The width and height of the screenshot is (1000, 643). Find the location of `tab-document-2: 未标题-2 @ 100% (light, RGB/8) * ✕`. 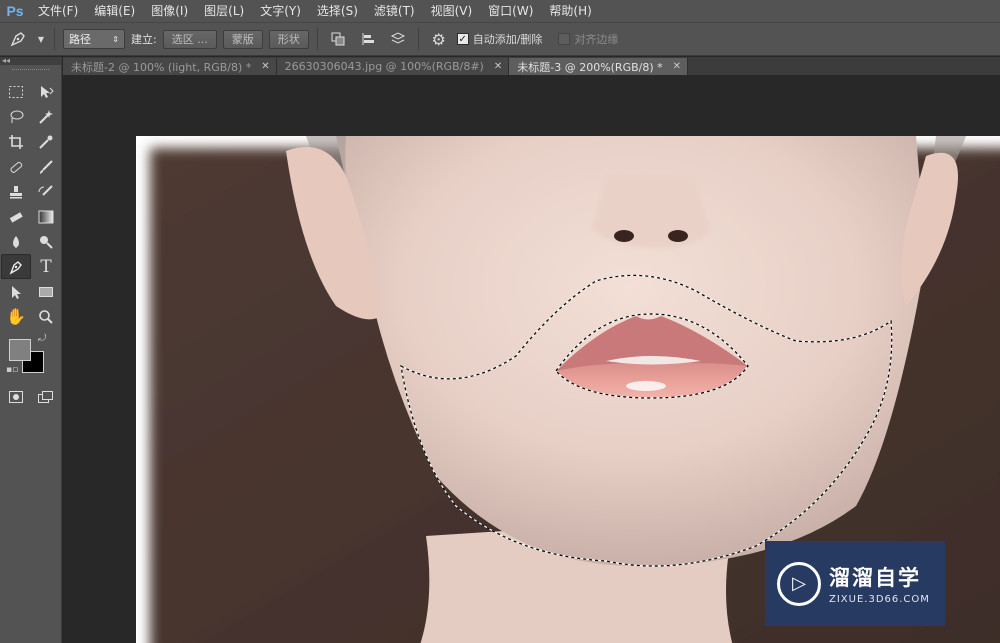

tab-document-2: 未标题-2 @ 100% (light, RGB/8) * ✕ is located at coordinates (170, 66).